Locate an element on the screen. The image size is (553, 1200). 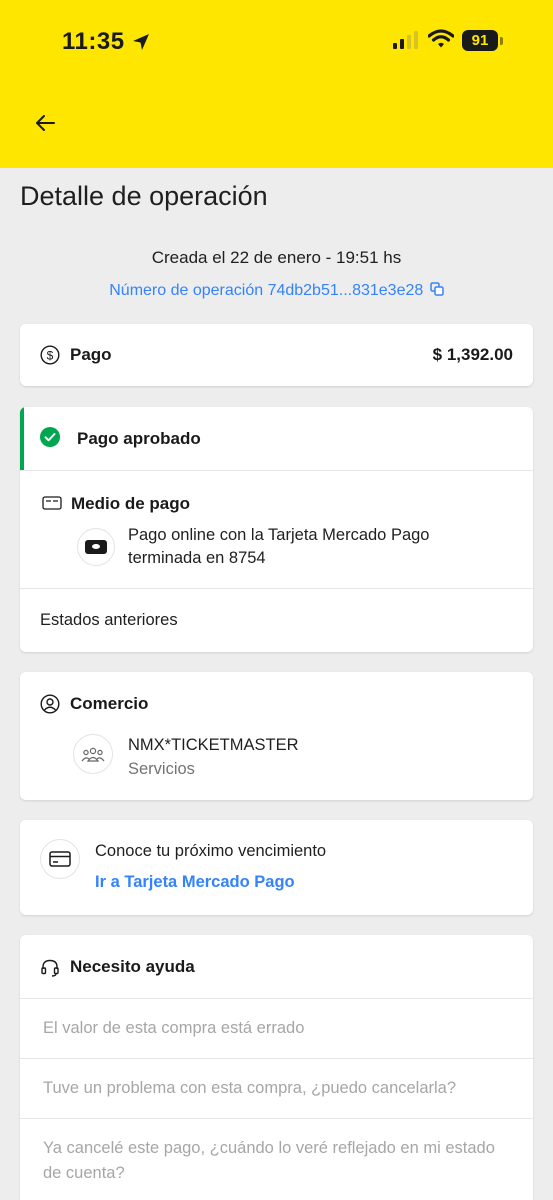
approved-status: Pago aprobado is located at coordinates (139, 438).